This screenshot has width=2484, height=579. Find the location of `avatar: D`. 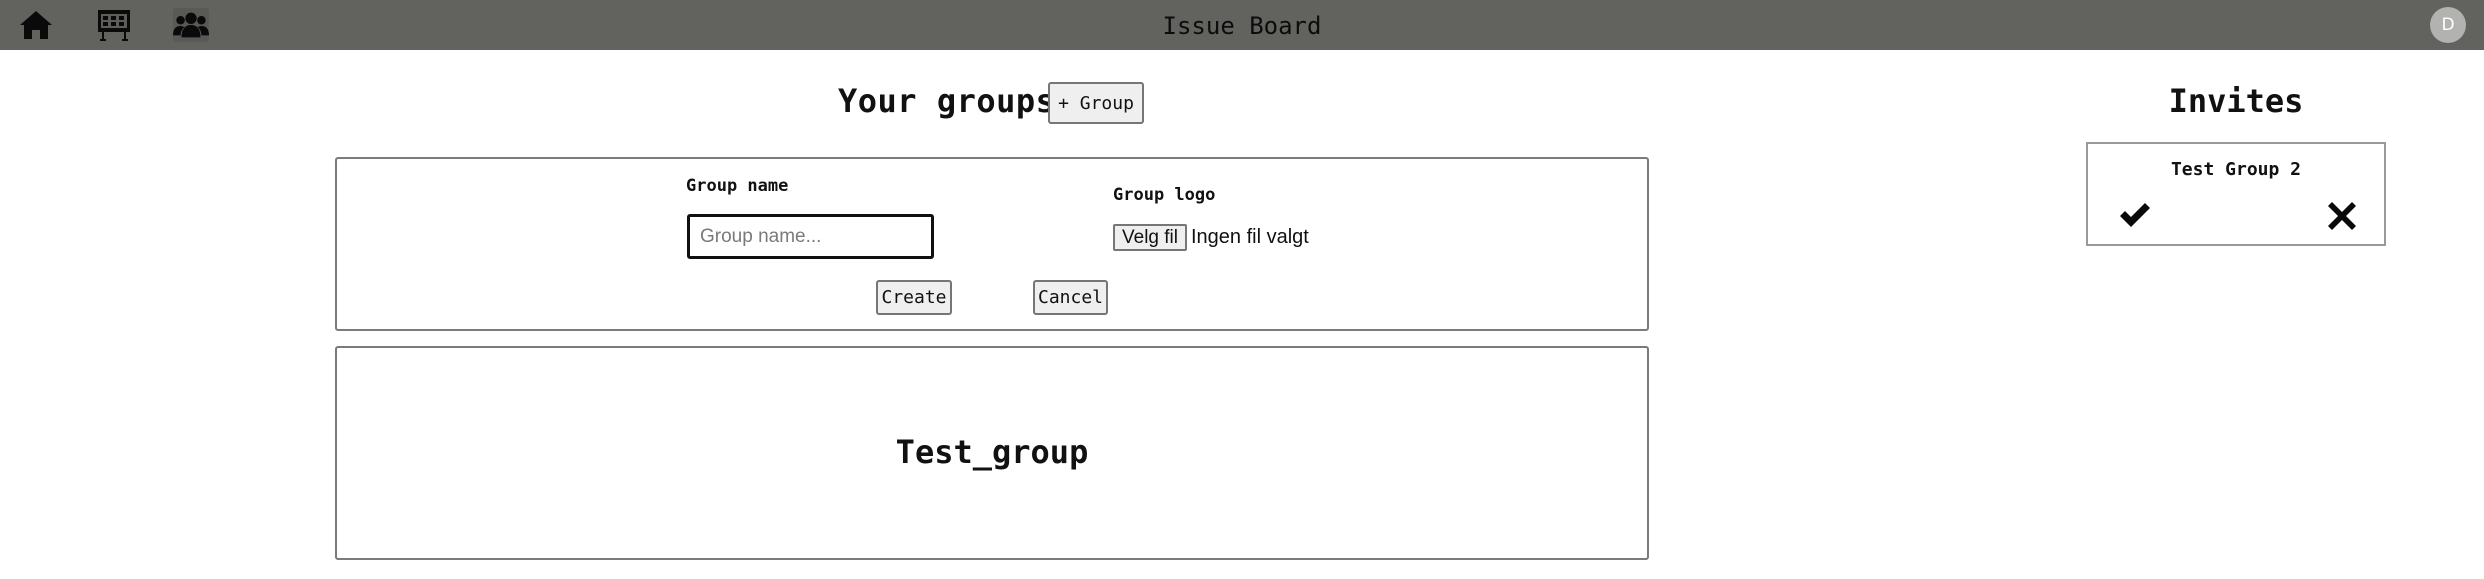

avatar: D is located at coordinates (2448, 25).